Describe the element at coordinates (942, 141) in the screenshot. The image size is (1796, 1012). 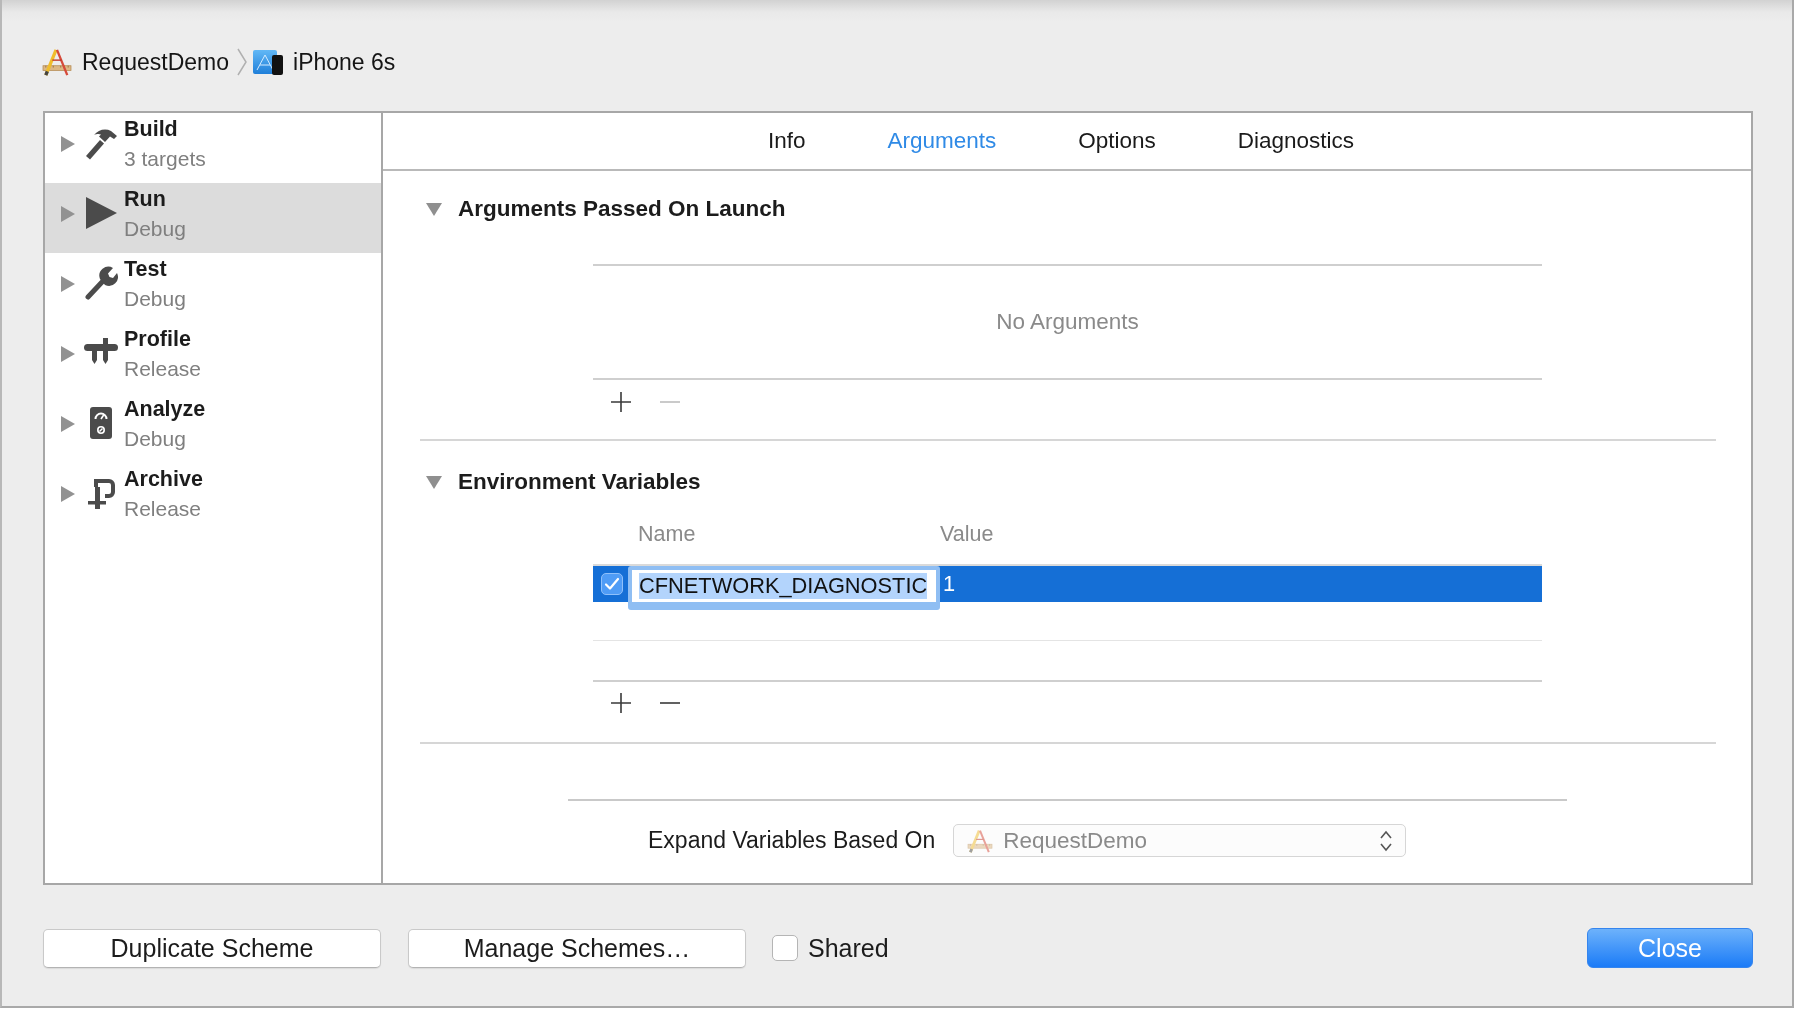
I see `tab: Arguments` at that location.